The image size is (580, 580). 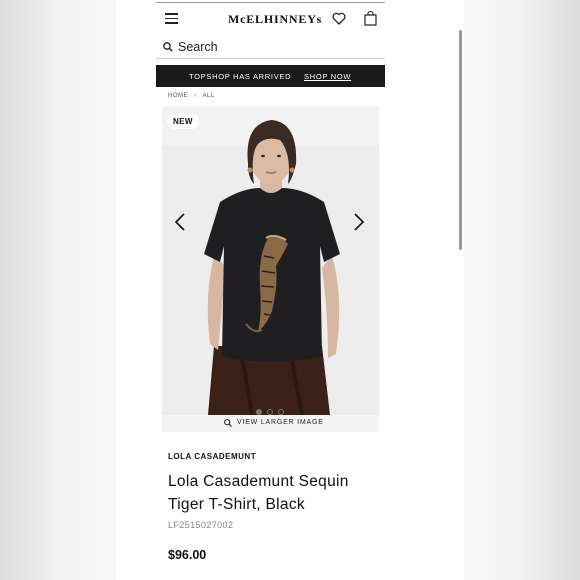 I want to click on breadcrumb: HOME › ALL, so click(x=191, y=96).